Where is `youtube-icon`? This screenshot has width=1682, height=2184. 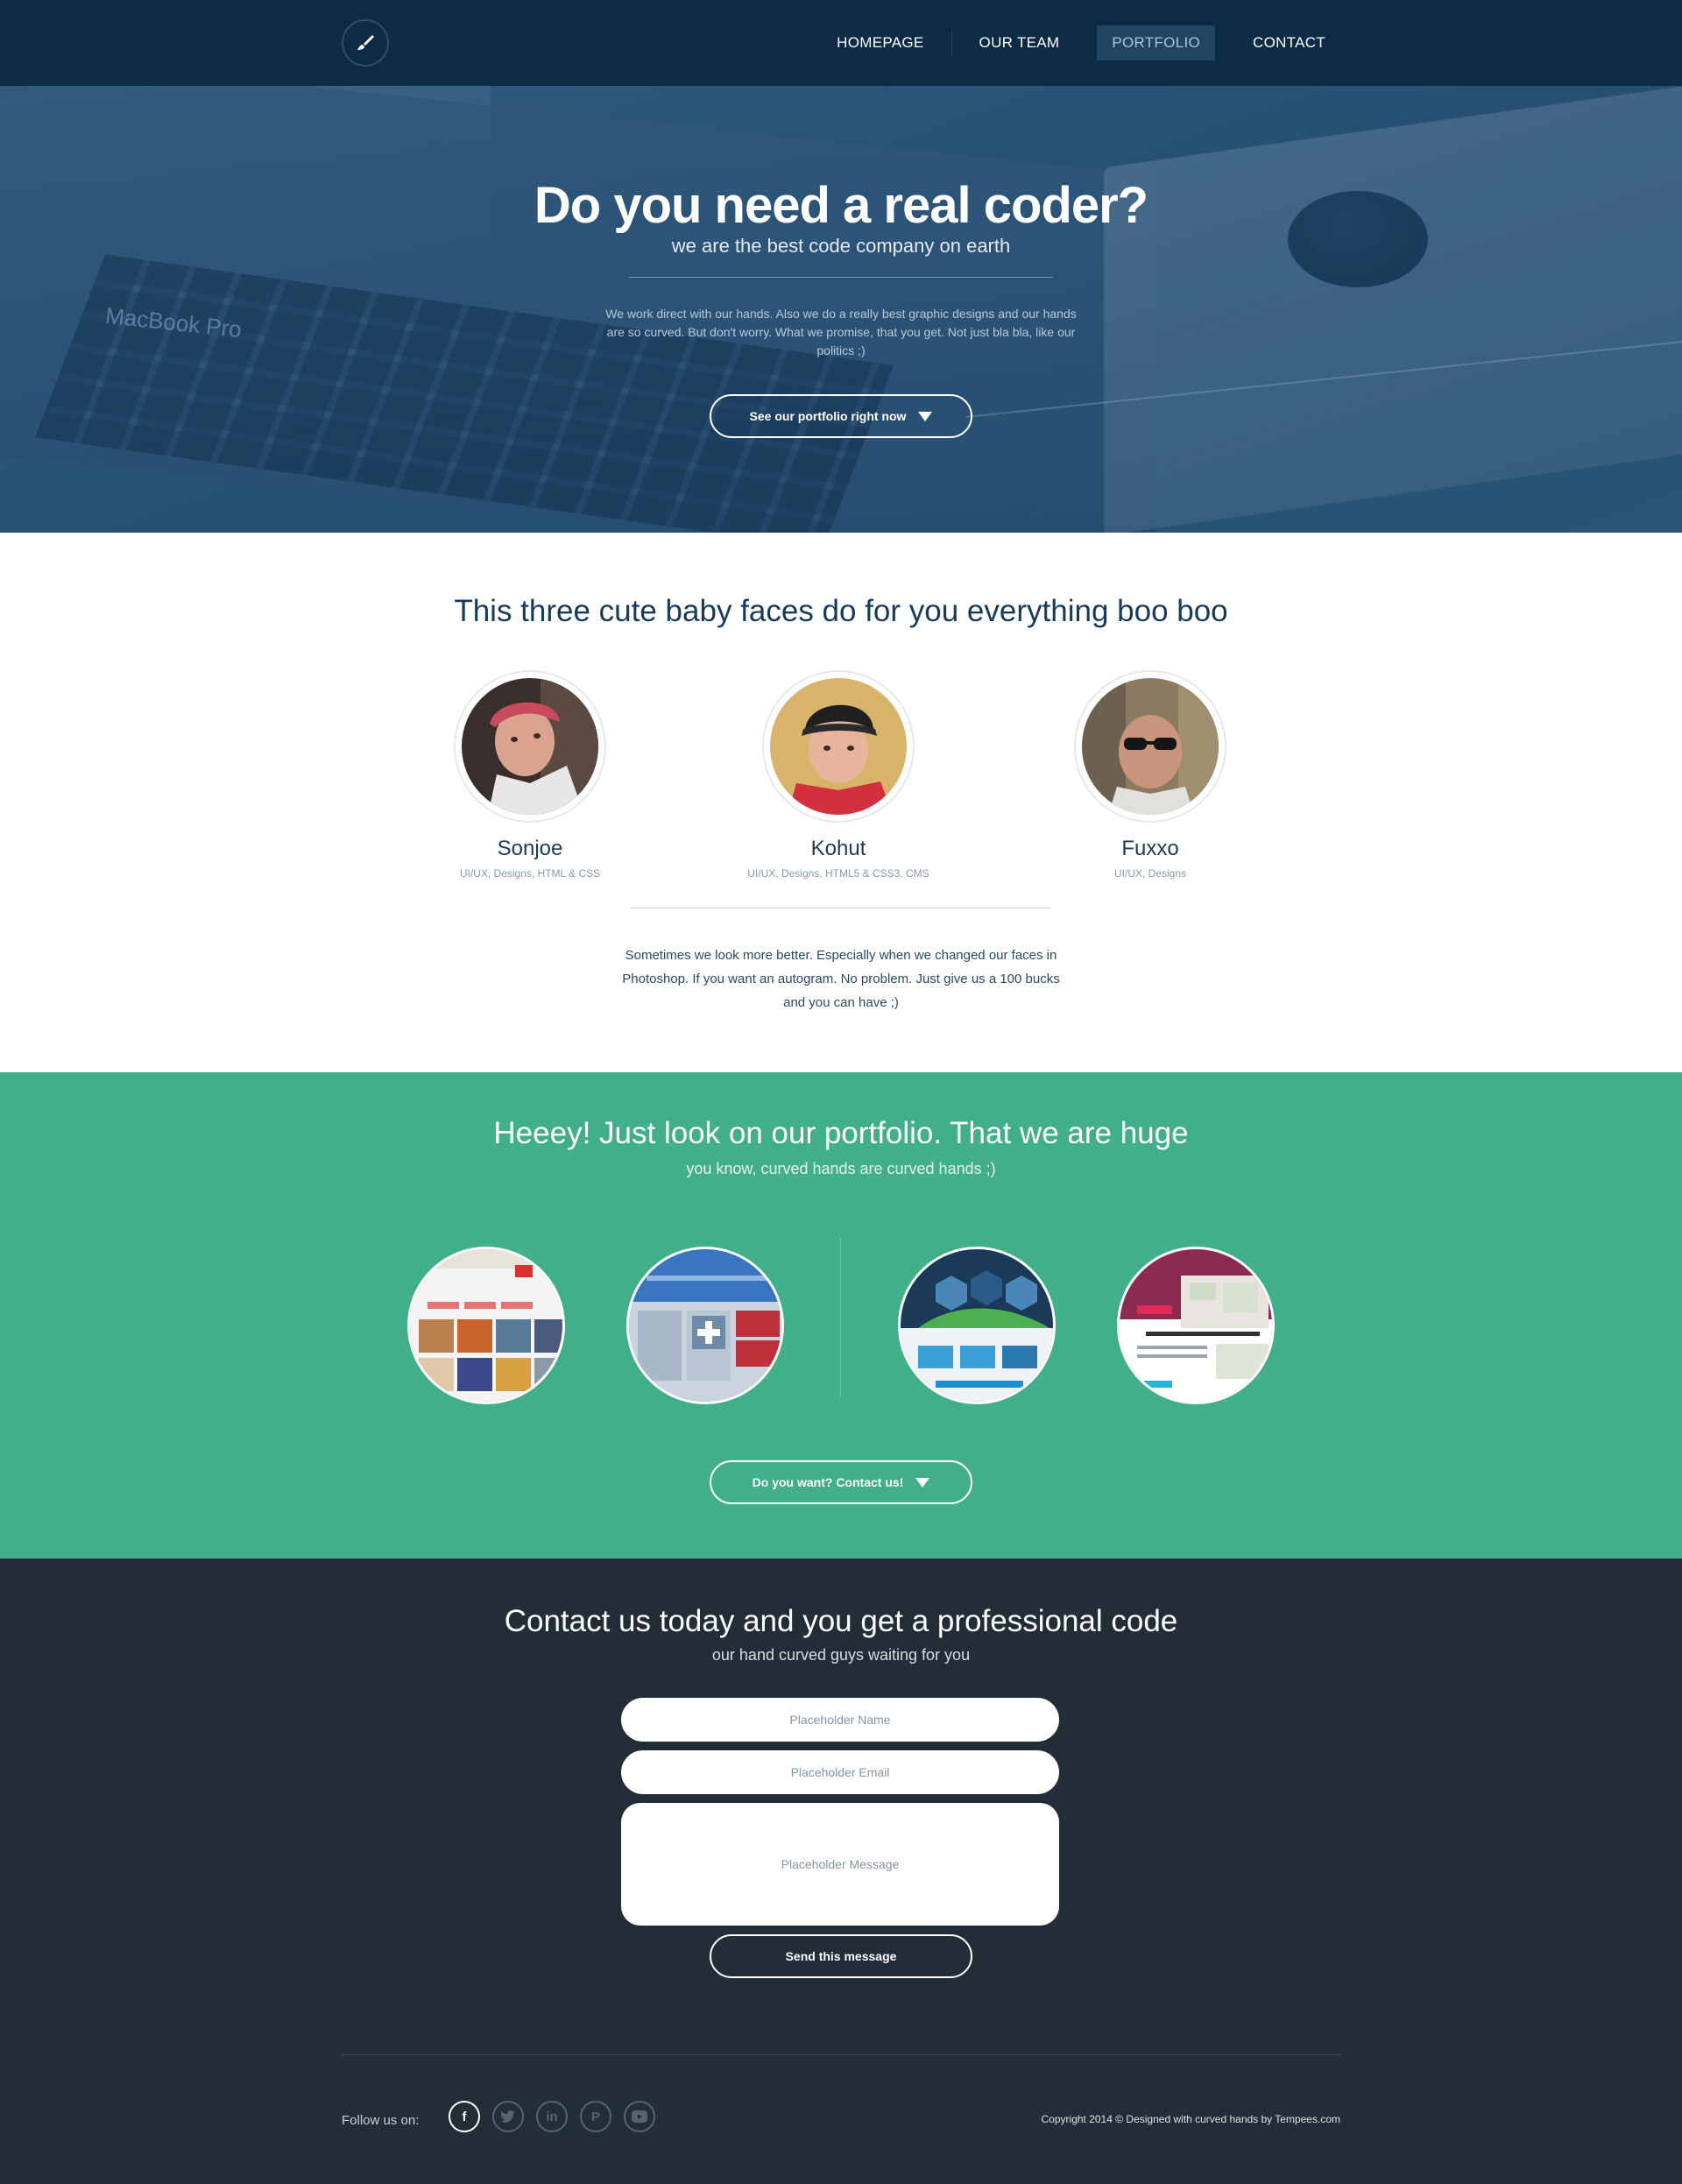
youtube-icon is located at coordinates (639, 2116).